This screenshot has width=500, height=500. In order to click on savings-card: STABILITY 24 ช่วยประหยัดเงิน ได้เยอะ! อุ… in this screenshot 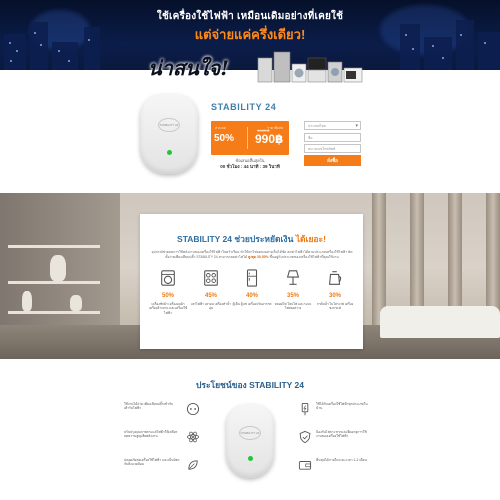, I will do `click(251, 281)`.